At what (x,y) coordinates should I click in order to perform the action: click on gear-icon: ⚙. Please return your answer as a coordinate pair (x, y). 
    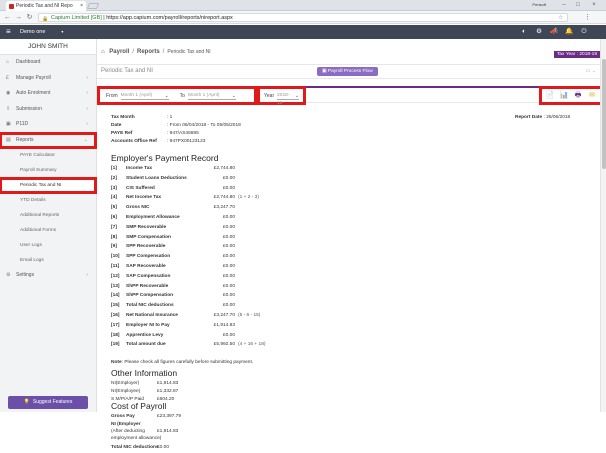
    Looking at the image, I should click on (8, 275).